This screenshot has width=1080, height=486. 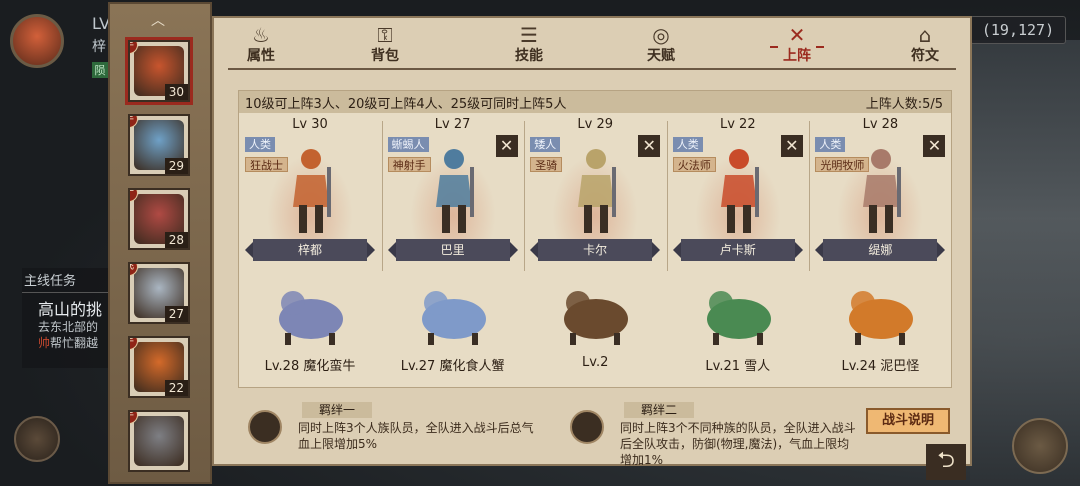 I want to click on battle-info-button: 战斗说明, so click(x=908, y=421).